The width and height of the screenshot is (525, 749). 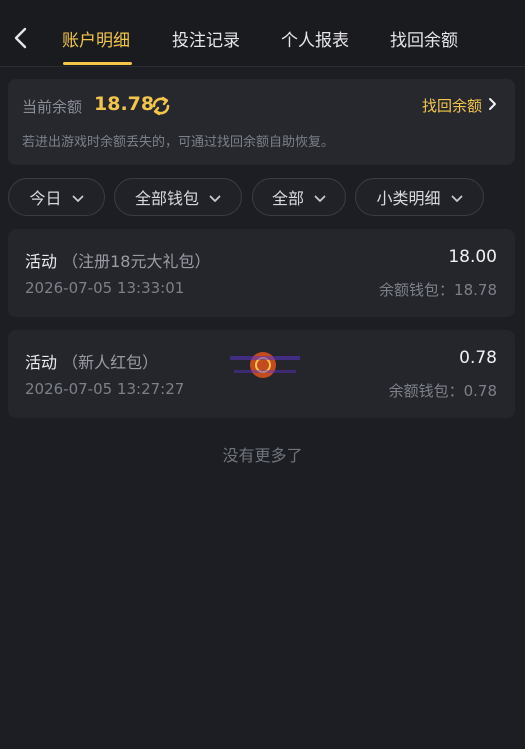 What do you see at coordinates (52, 107) in the screenshot?
I see `balance-label: 当前余额` at bounding box center [52, 107].